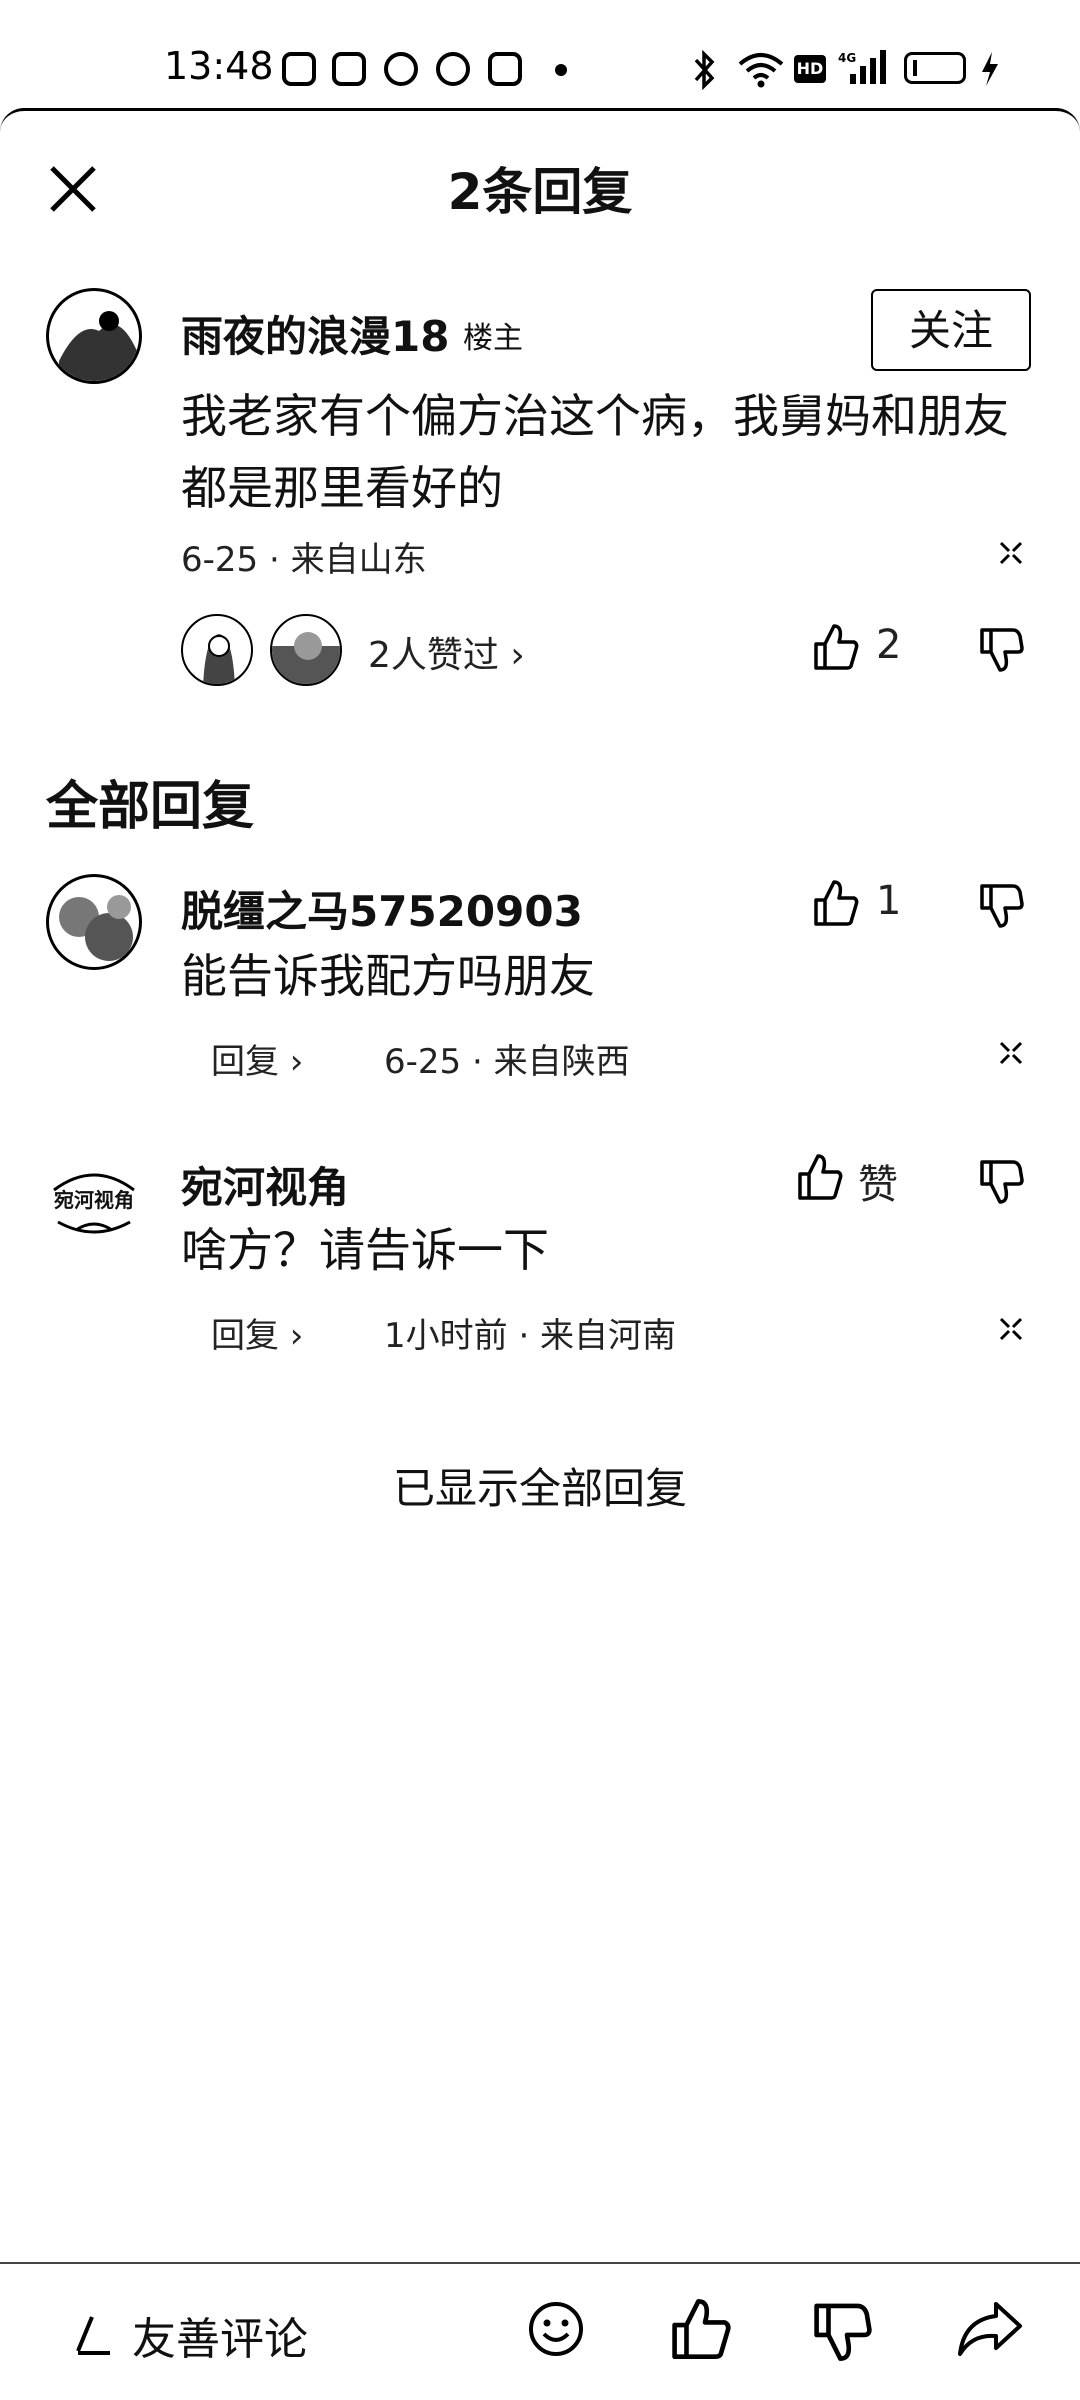 The image size is (1080, 2400). What do you see at coordinates (265, 1184) in the screenshot?
I see `username: 宛河视角` at bounding box center [265, 1184].